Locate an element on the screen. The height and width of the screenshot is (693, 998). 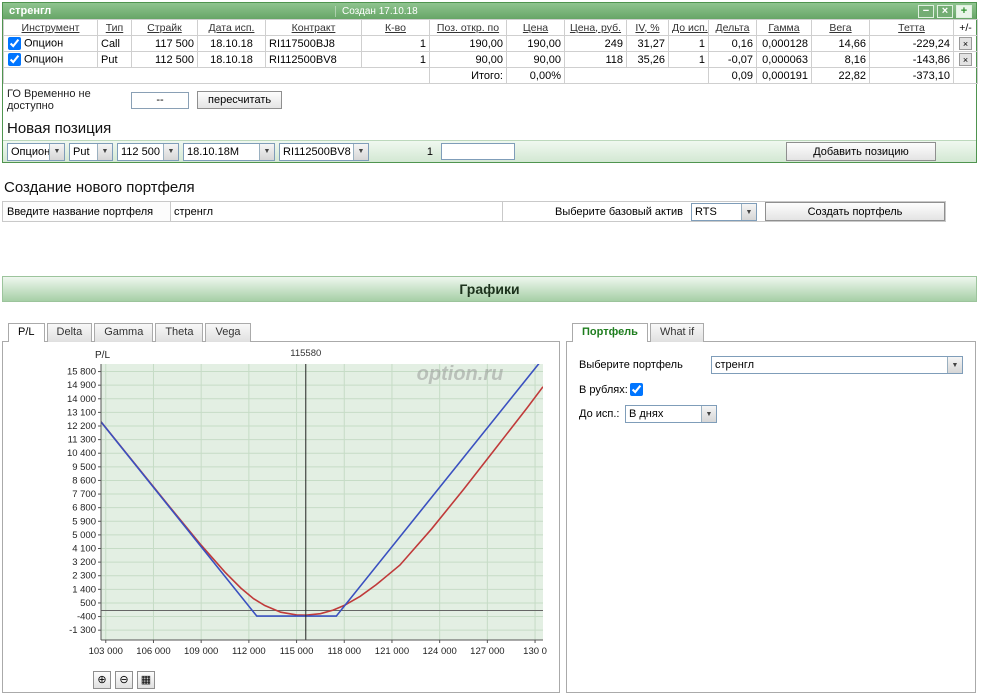
tab-портфель: Портфель is located at coordinates (610, 332).